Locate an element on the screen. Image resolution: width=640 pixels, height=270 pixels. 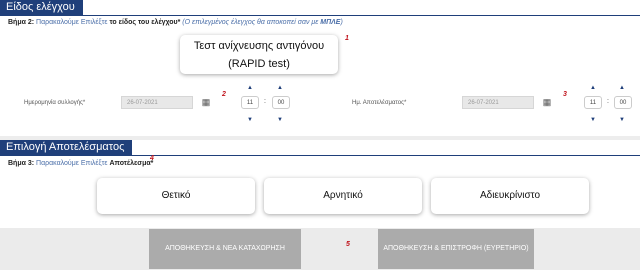
result-date-label: Ημ. Αποτελέσματος* is located at coordinates (379, 103).